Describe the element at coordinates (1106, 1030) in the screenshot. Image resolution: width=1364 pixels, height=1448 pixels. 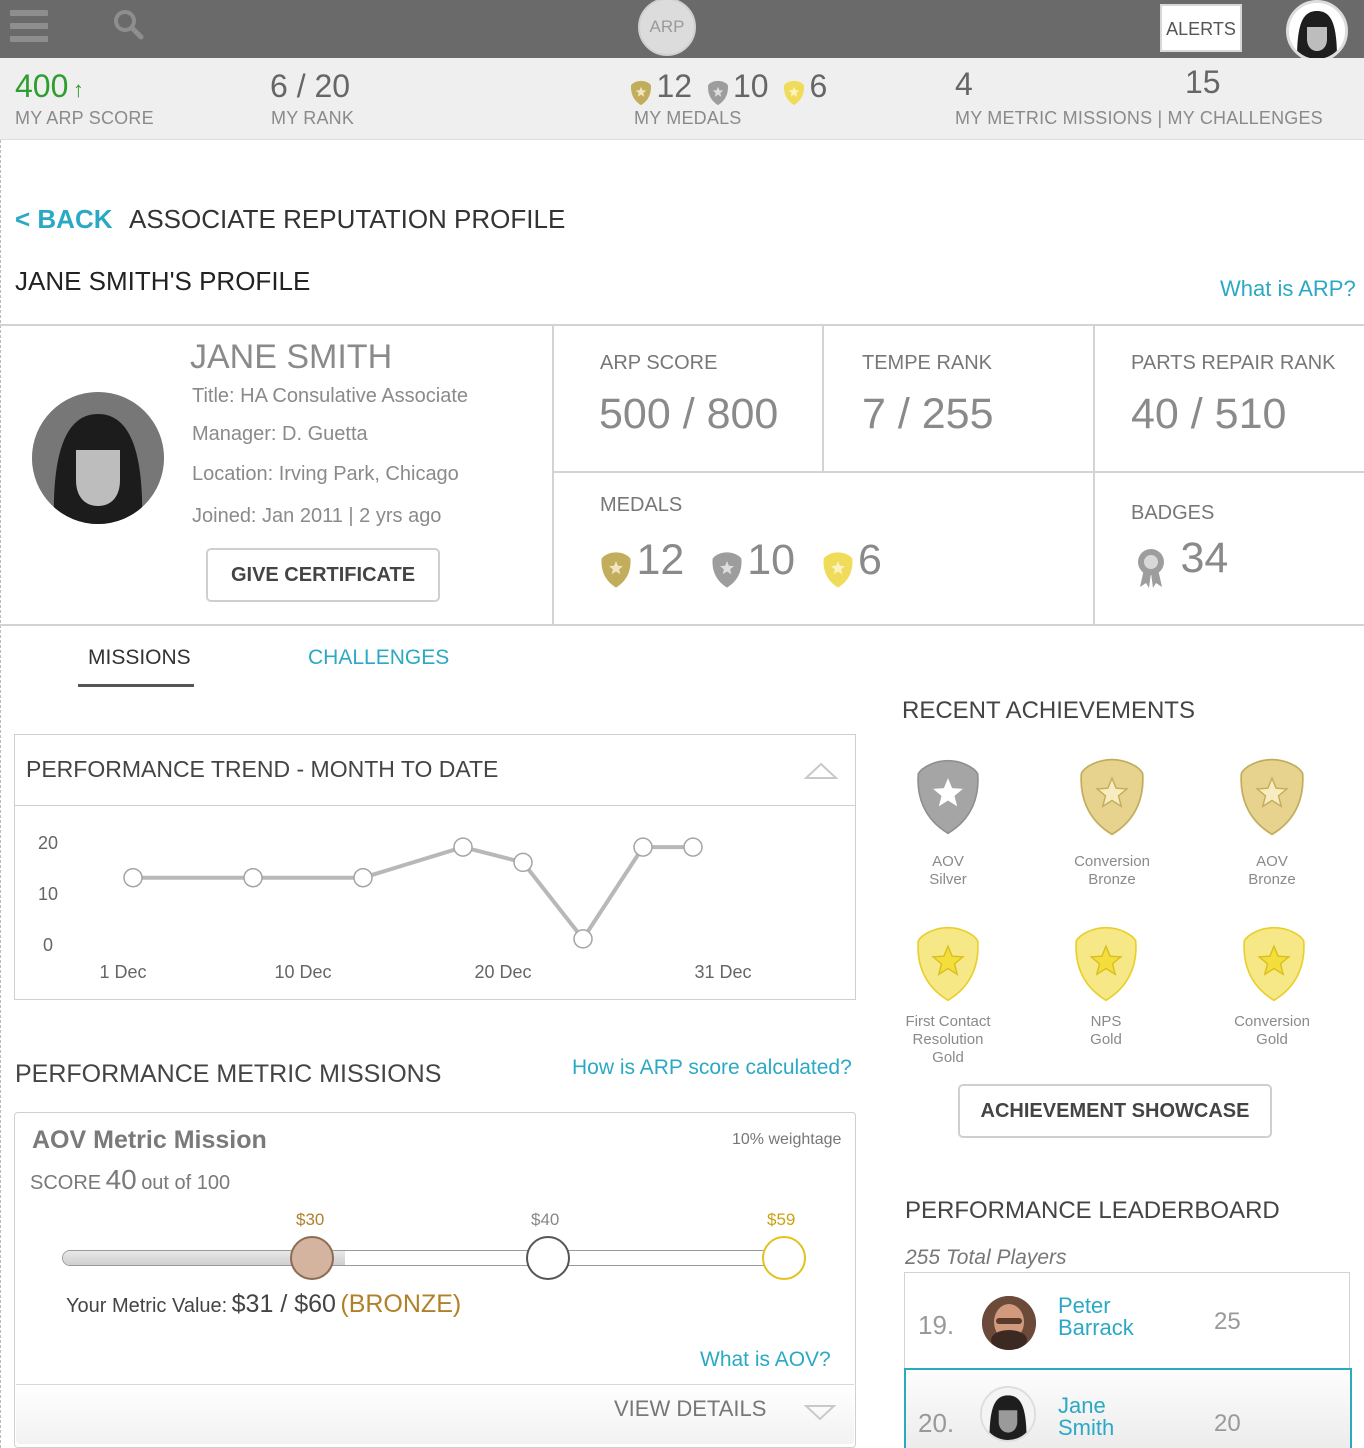
I see `achievement-label: NPS Gold` at that location.